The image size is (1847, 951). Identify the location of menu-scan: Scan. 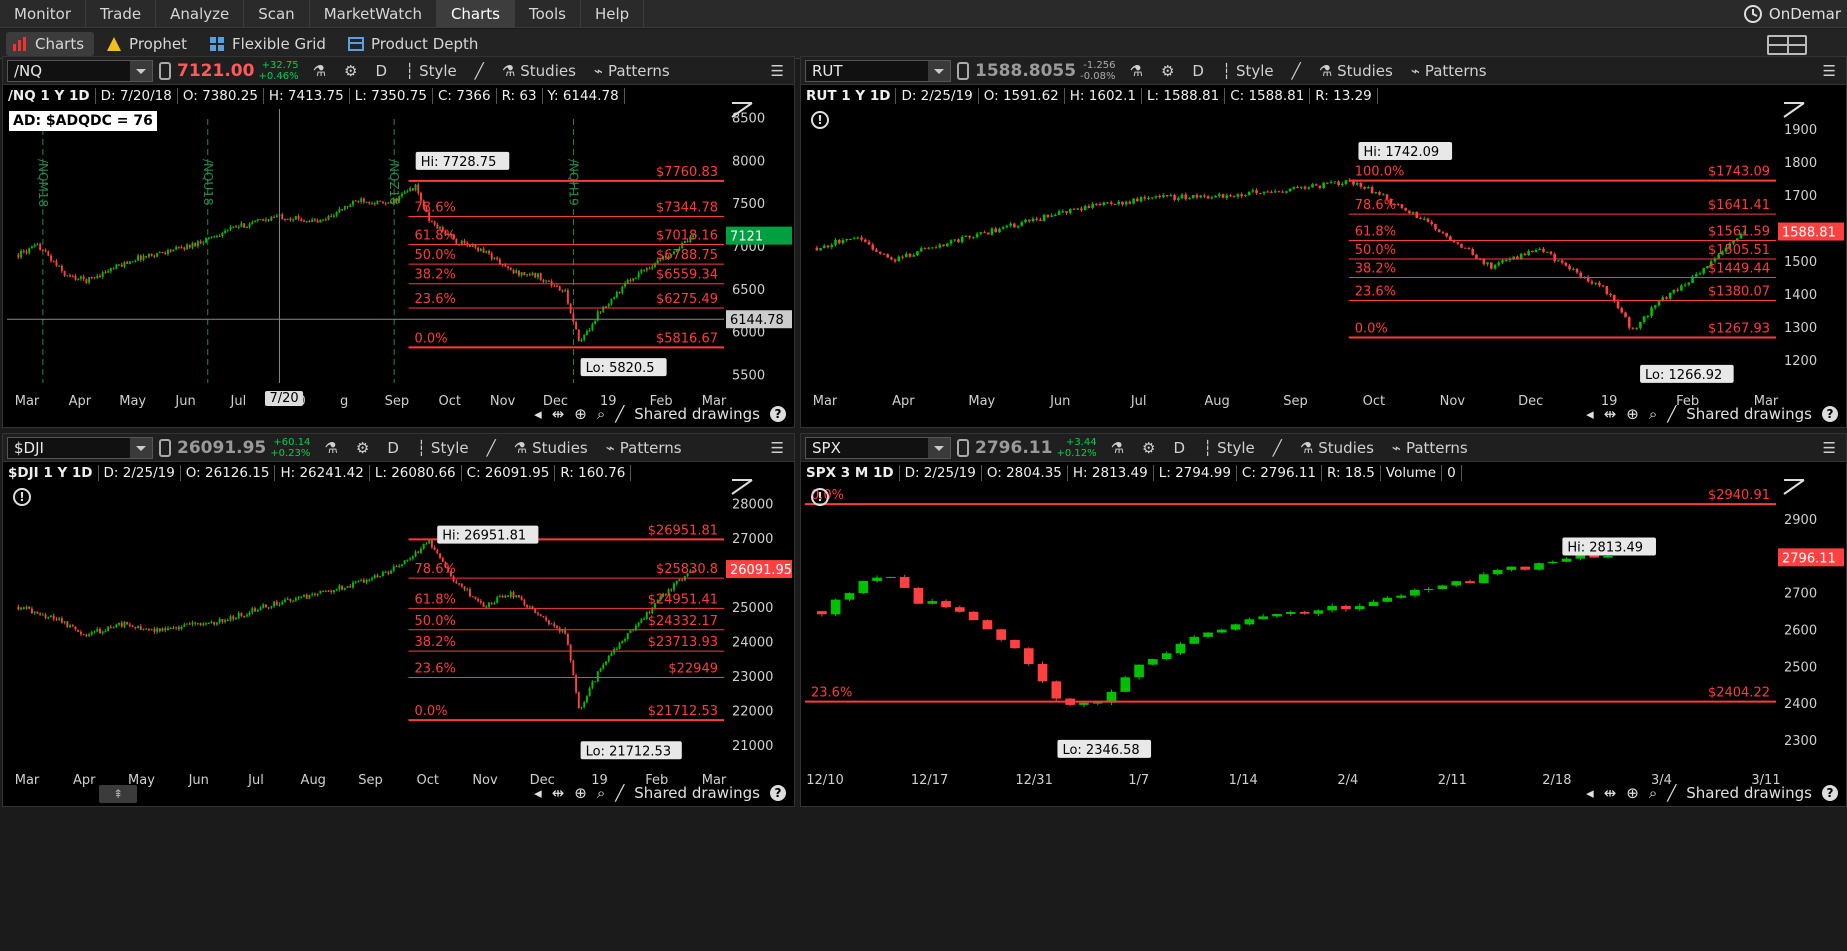
(277, 14).